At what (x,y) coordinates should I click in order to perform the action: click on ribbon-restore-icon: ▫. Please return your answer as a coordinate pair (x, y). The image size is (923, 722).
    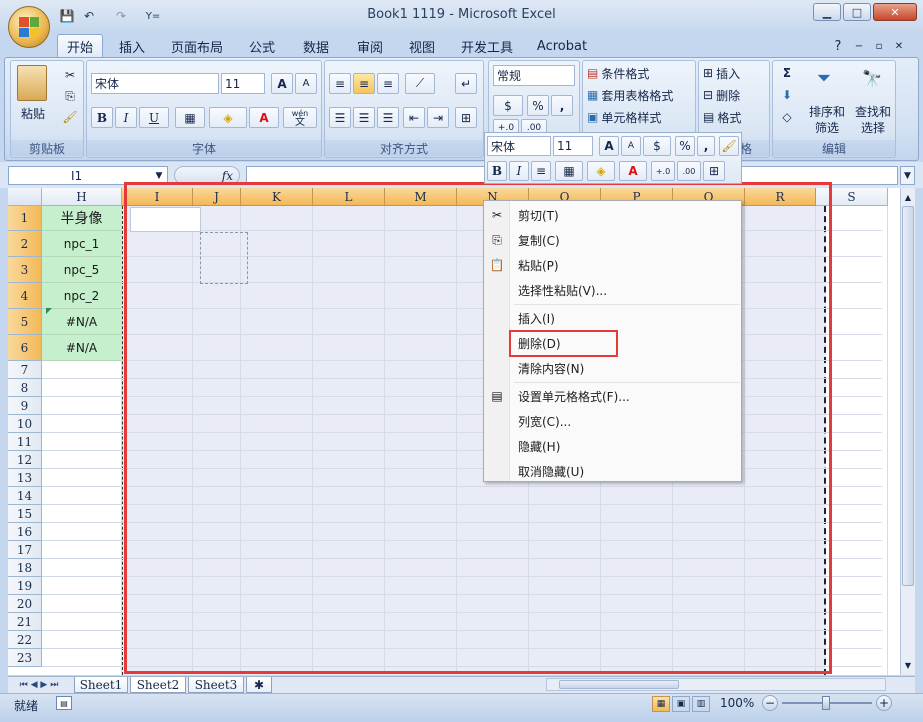
    Looking at the image, I should click on (879, 46).